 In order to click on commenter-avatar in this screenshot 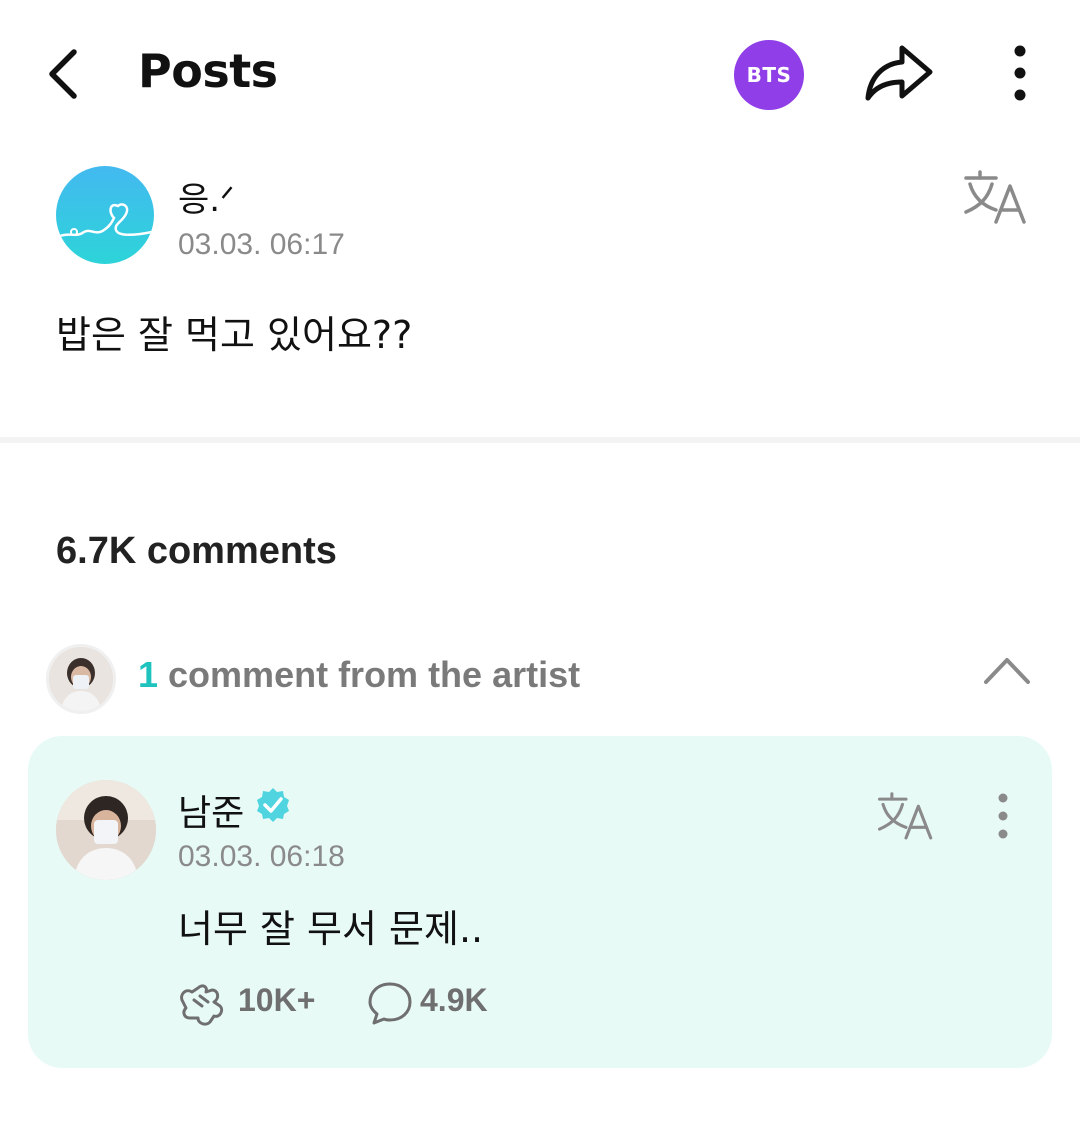, I will do `click(106, 830)`.